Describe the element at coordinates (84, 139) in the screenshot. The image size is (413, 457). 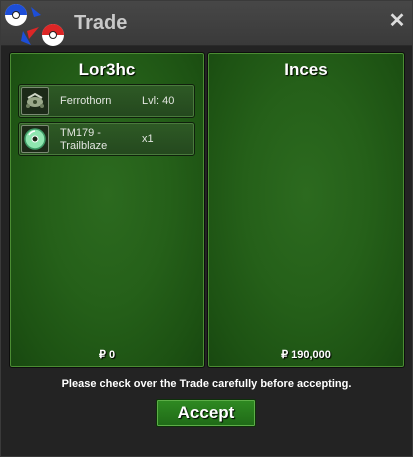
I see `item-name: TM179 - Trailblaze` at that location.